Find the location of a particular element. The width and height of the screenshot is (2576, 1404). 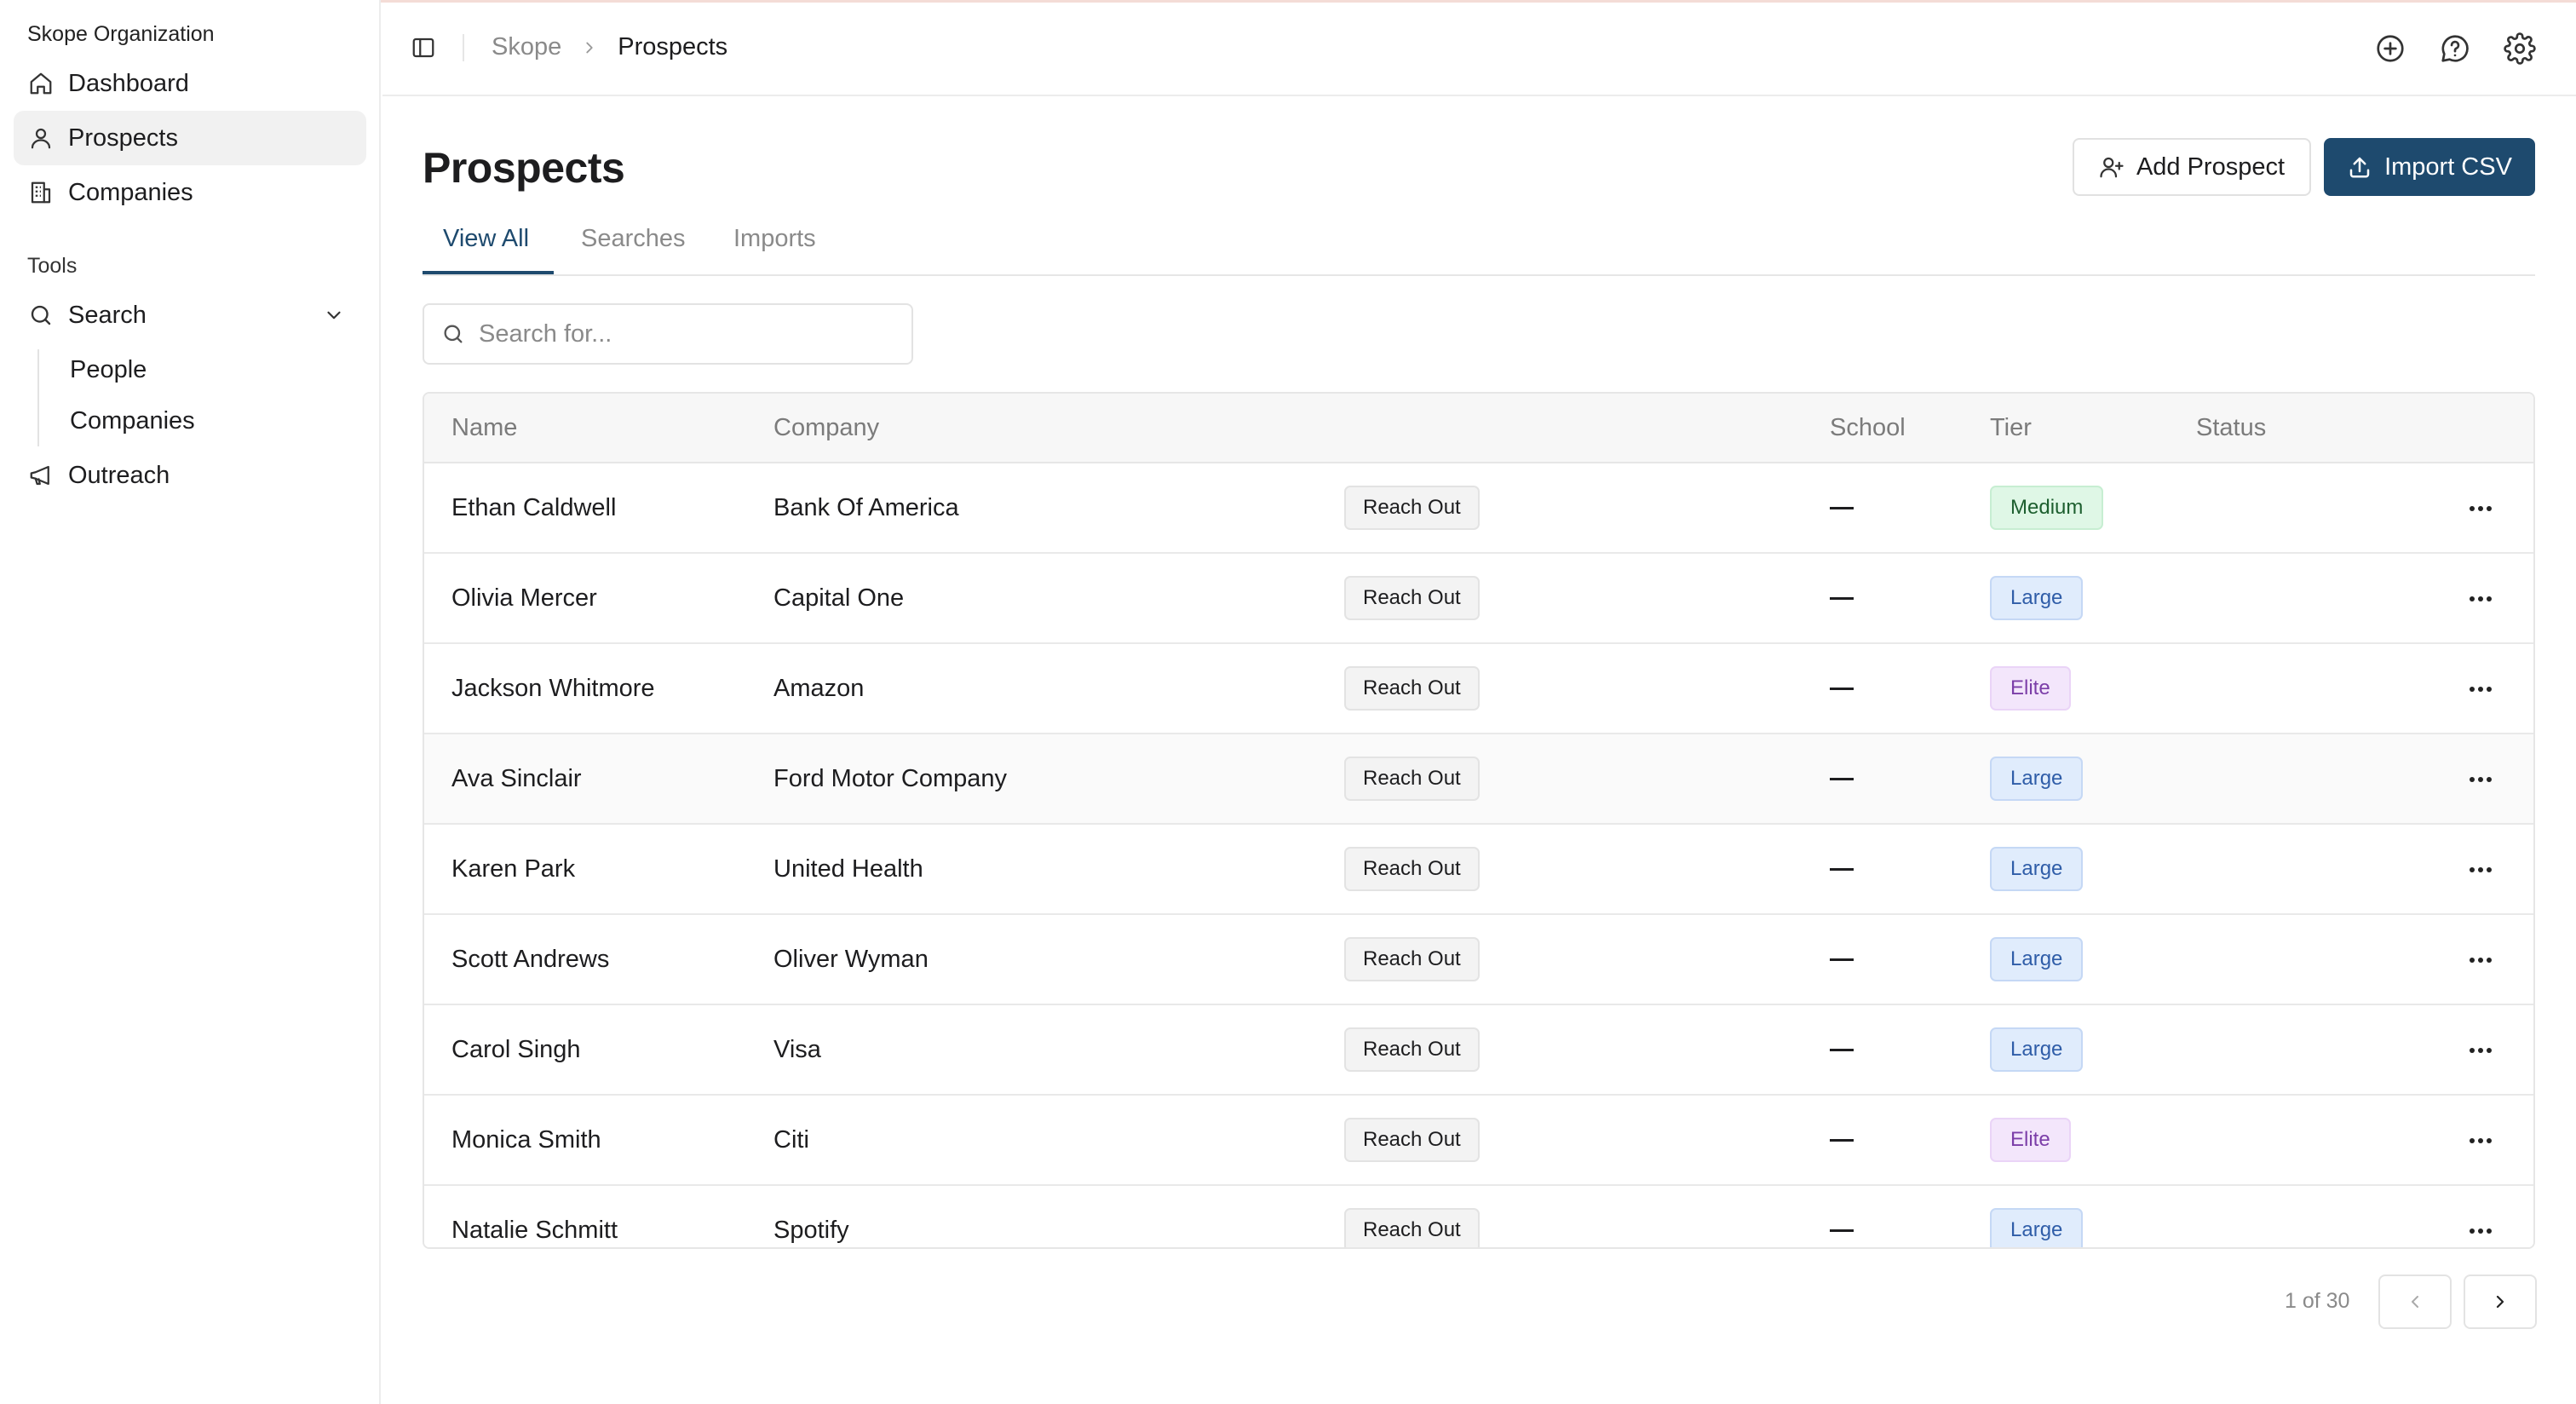

sidebar-item-dashboard: Dashboard is located at coordinates (190, 83).